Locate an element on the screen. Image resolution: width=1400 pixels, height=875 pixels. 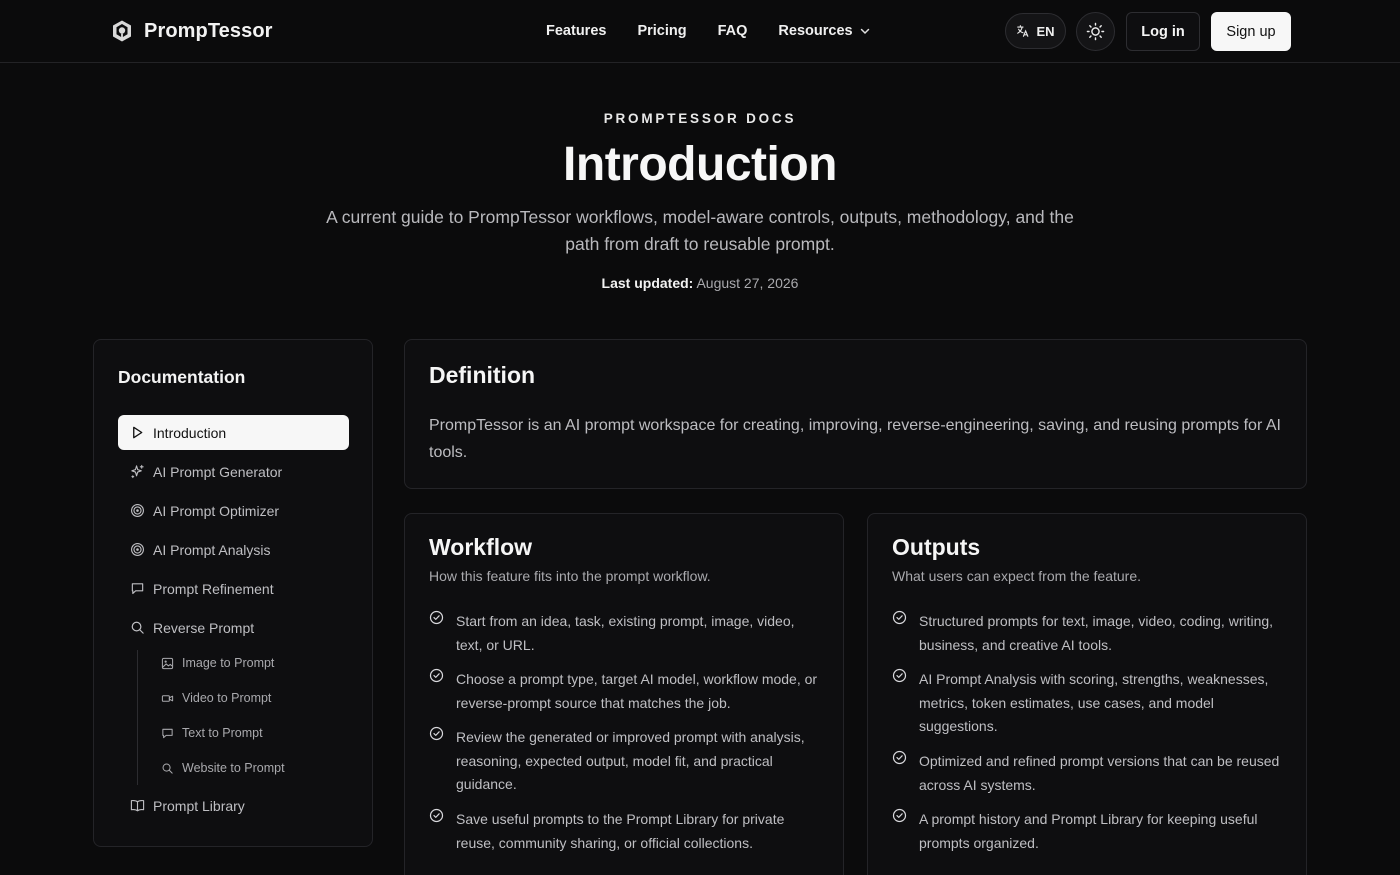
brand-name: PrompTessor is located at coordinates (208, 30).